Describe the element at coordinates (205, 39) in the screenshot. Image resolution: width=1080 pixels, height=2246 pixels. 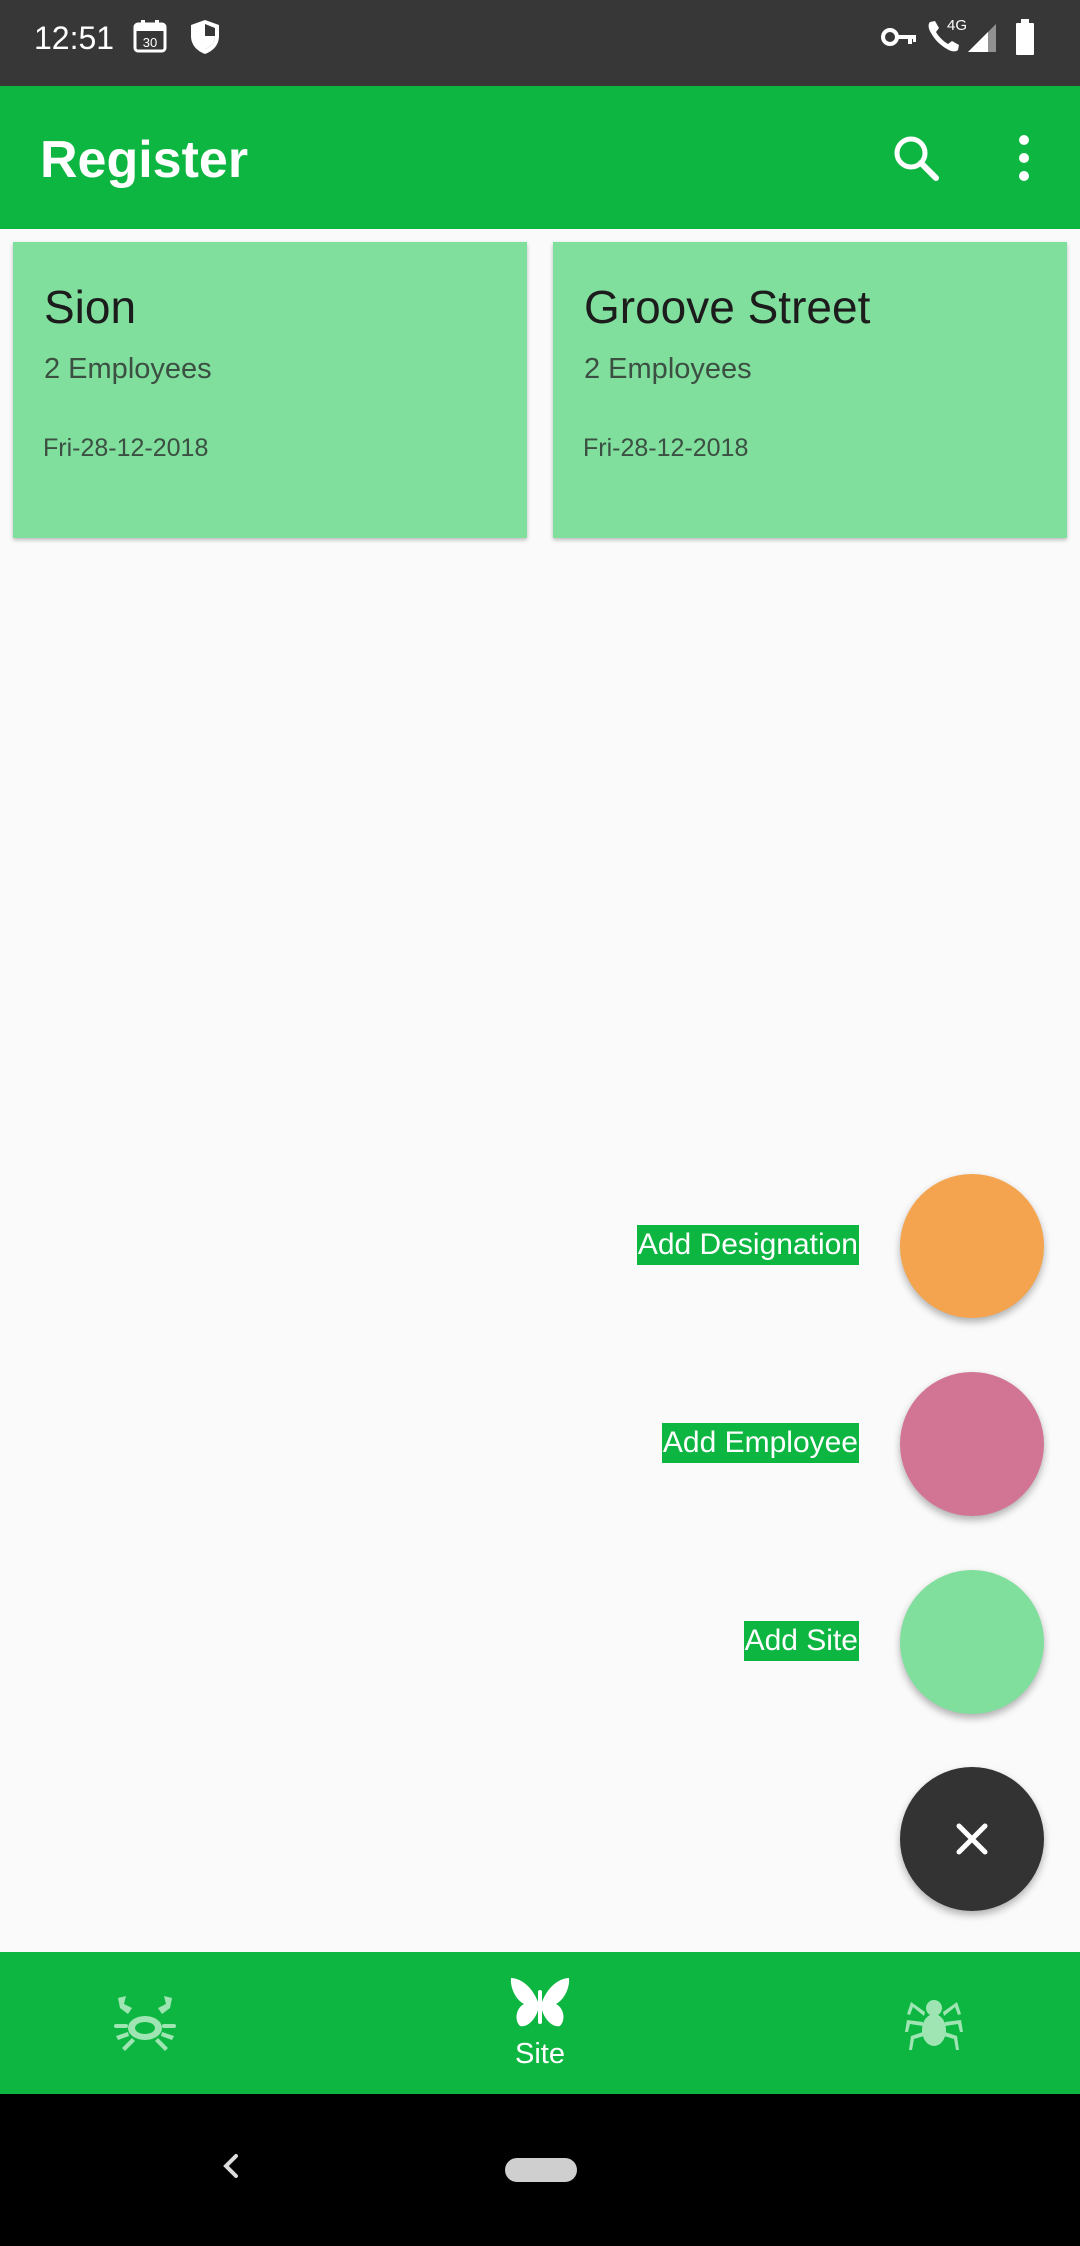
I see `shield-icon` at that location.